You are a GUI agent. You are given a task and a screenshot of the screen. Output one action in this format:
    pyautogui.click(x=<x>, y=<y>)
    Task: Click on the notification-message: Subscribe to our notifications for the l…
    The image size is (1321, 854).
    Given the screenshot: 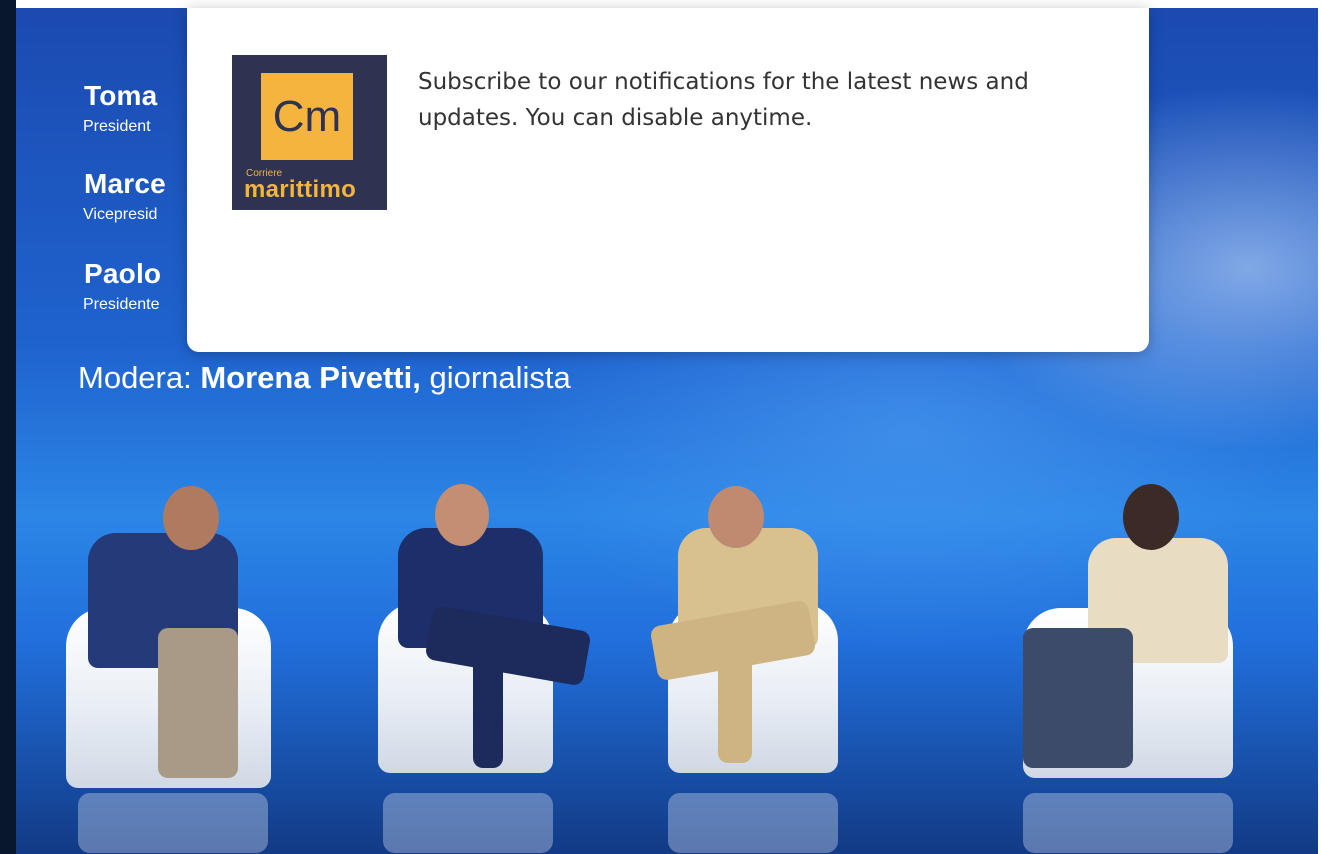 What is the action you would take?
    pyautogui.click(x=723, y=100)
    